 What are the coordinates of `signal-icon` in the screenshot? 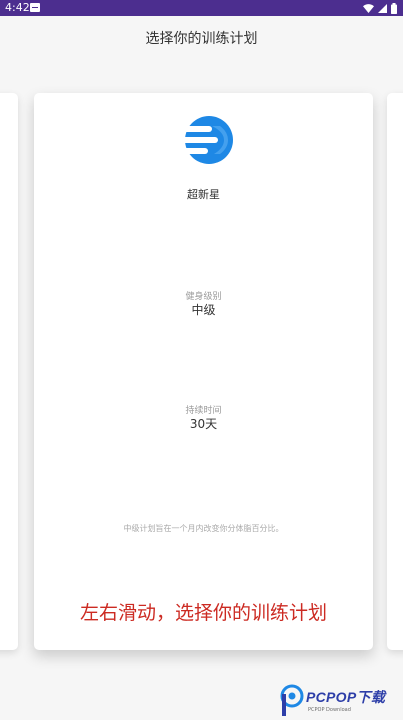 It's located at (382, 8).